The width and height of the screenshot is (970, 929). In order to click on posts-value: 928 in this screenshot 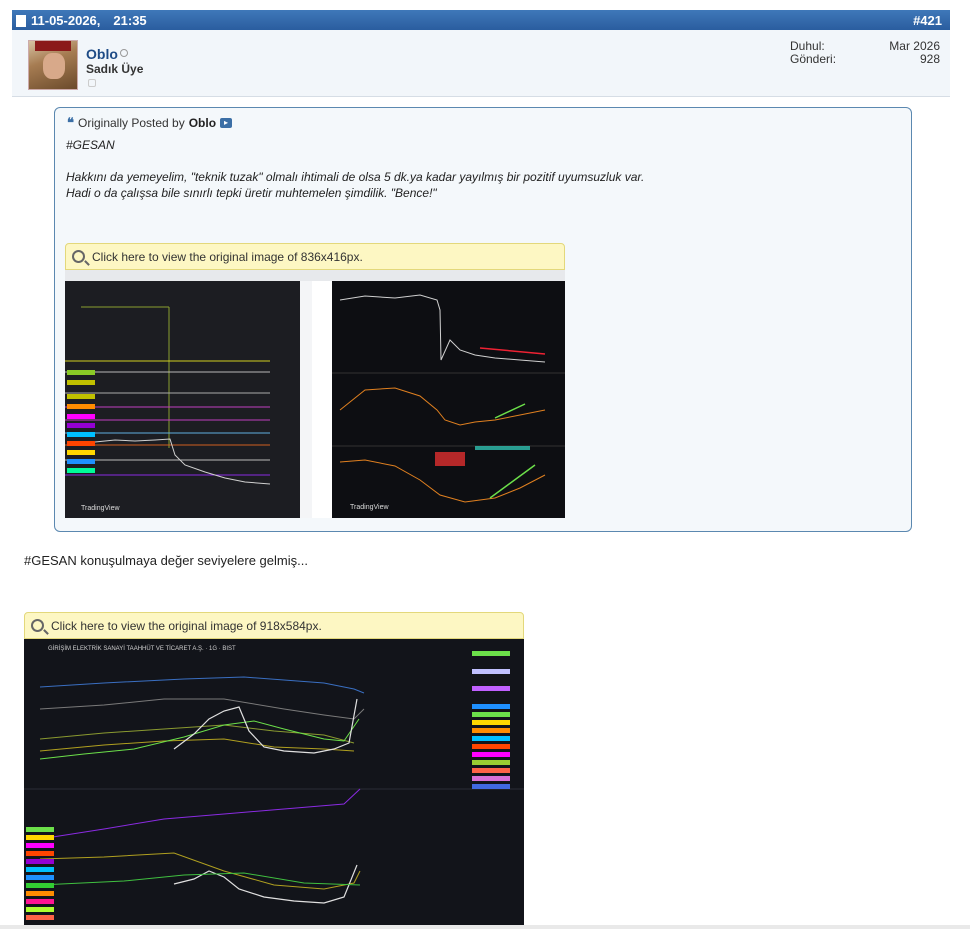, I will do `click(929, 59)`.